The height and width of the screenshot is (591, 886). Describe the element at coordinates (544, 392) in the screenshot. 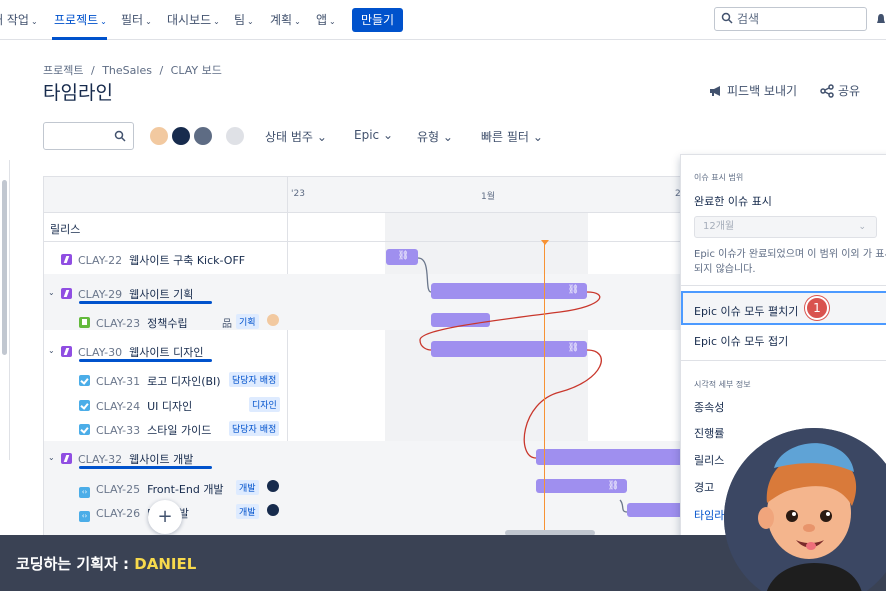

I see `today-line` at that location.